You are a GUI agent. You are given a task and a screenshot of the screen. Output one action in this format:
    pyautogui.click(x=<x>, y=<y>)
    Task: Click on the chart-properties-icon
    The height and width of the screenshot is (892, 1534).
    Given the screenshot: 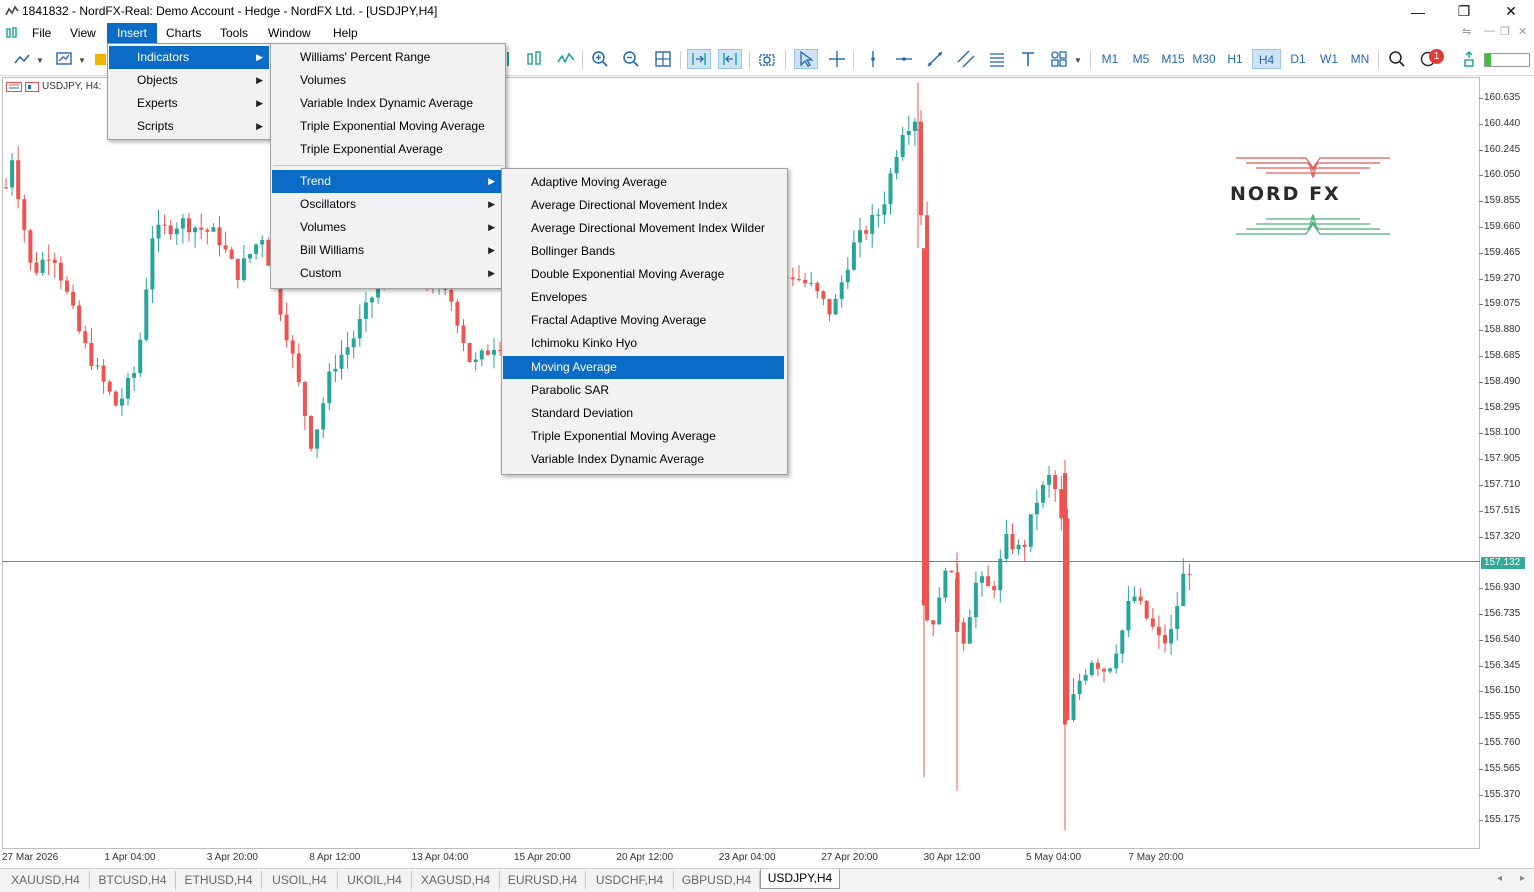 What is the action you would take?
    pyautogui.click(x=32, y=86)
    